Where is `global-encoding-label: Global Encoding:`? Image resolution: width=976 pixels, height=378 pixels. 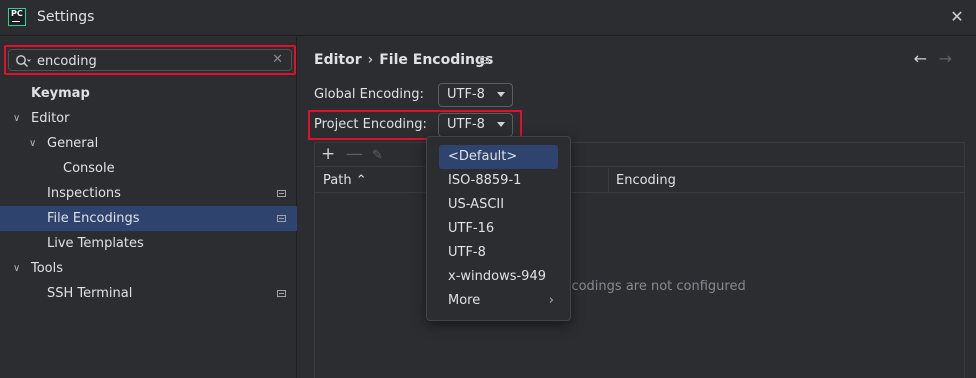
global-encoding-label: Global Encoding: is located at coordinates (369, 94).